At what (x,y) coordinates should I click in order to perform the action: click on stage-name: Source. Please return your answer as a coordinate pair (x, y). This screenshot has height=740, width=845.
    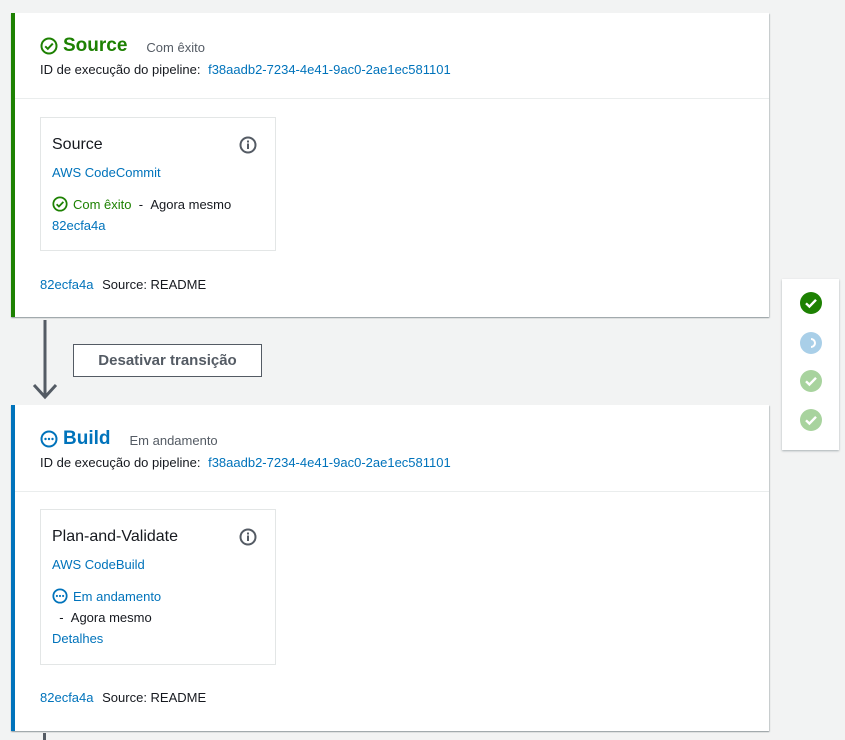
    Looking at the image, I should click on (95, 45).